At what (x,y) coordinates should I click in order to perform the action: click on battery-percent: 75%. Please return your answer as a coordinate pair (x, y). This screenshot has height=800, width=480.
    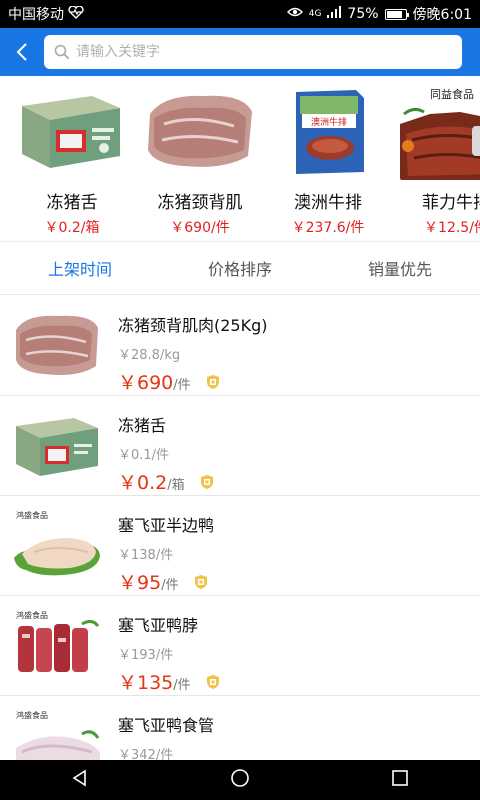
    Looking at the image, I should click on (363, 14).